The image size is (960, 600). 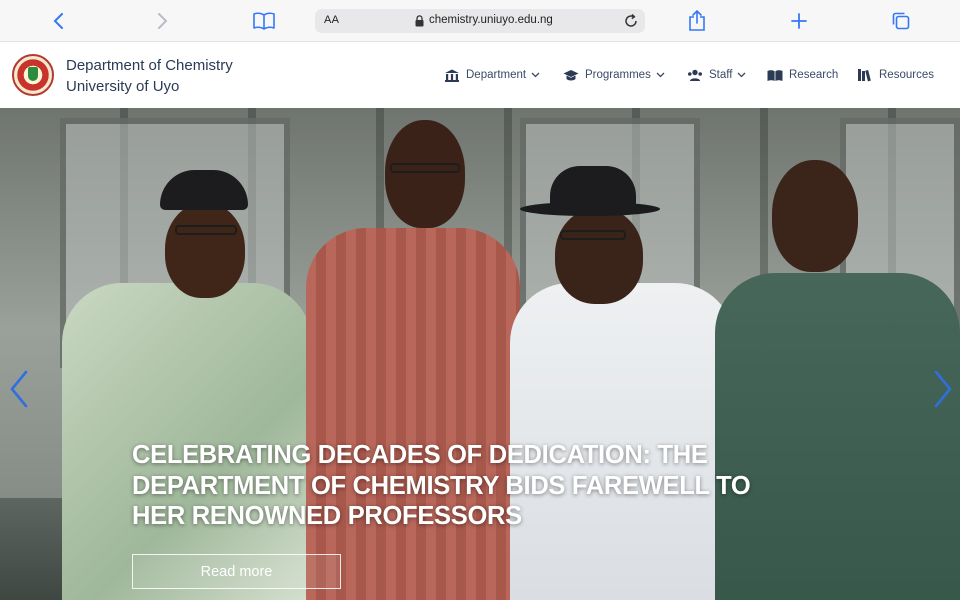 I want to click on book-icon, so click(x=264, y=21).